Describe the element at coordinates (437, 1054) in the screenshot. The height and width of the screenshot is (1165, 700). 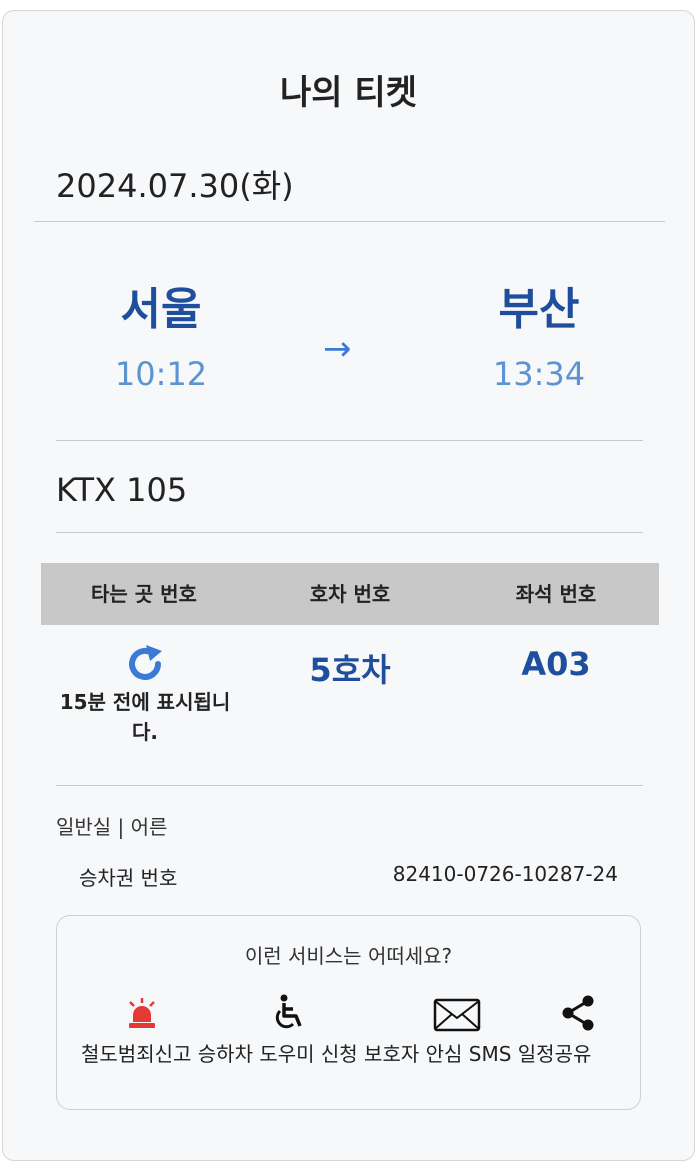
I see `service-label-guardian-sms: 보호자 안심 SMS` at that location.